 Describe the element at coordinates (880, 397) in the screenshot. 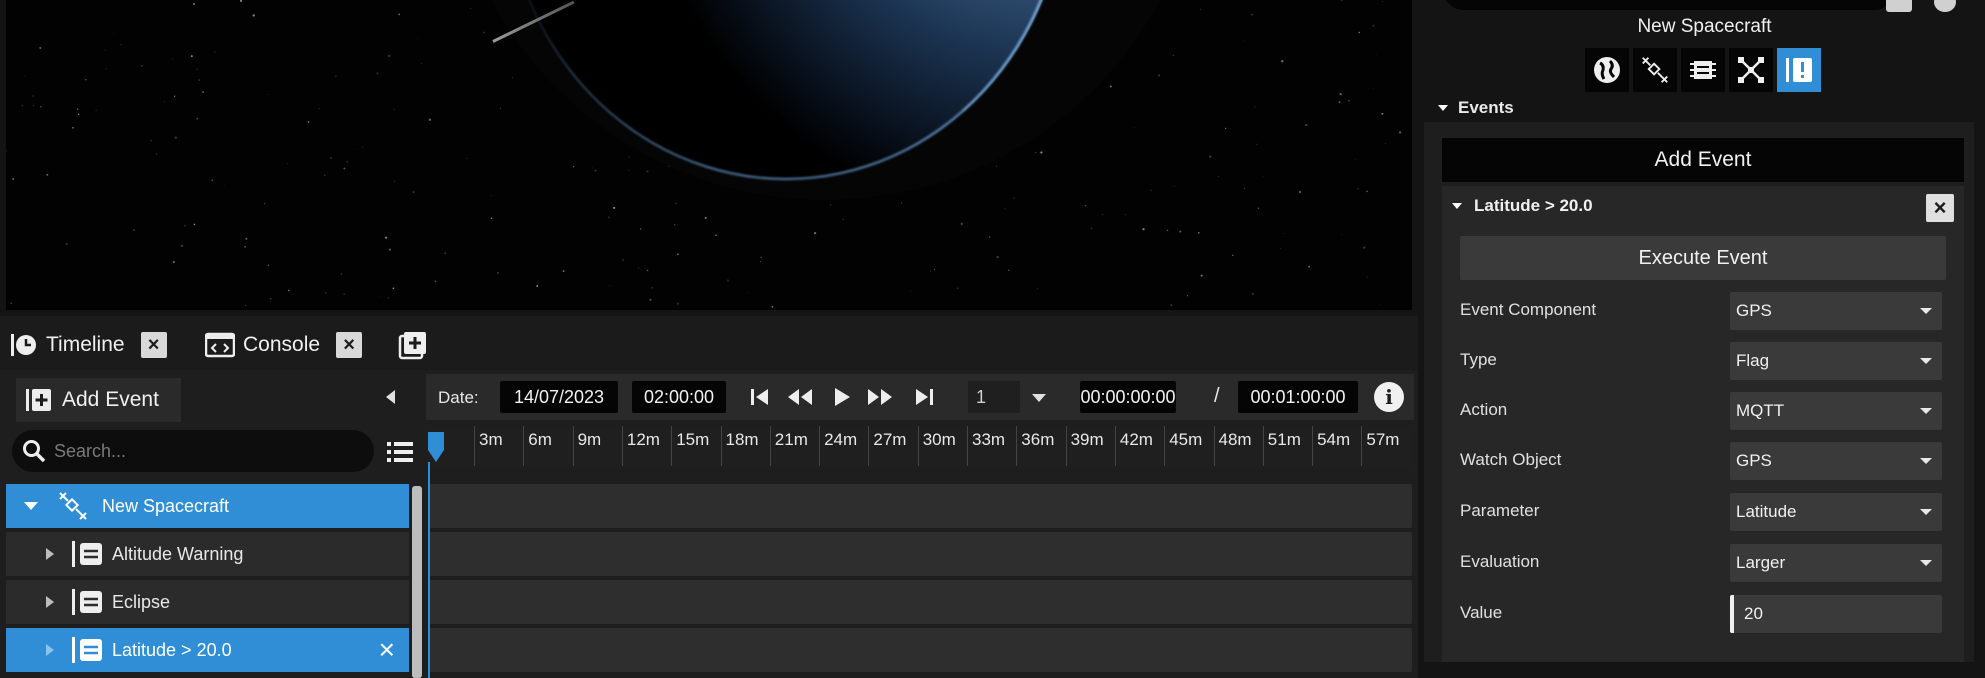

I see `fast-forward-icon` at that location.